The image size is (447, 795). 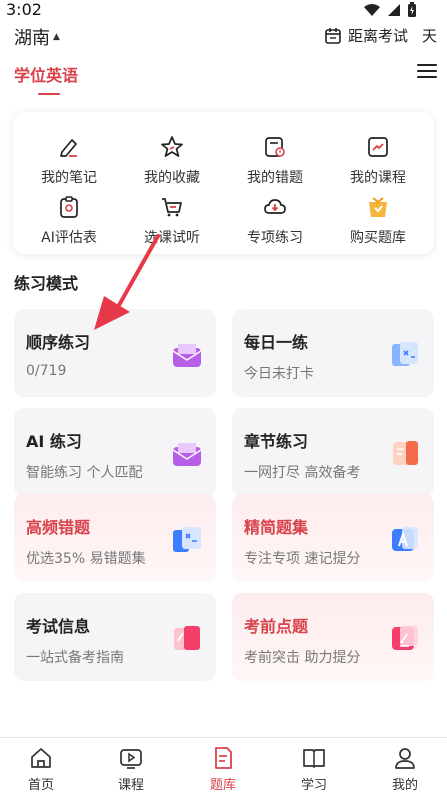 I want to click on quick-item-label: AI评估表, so click(x=69, y=238).